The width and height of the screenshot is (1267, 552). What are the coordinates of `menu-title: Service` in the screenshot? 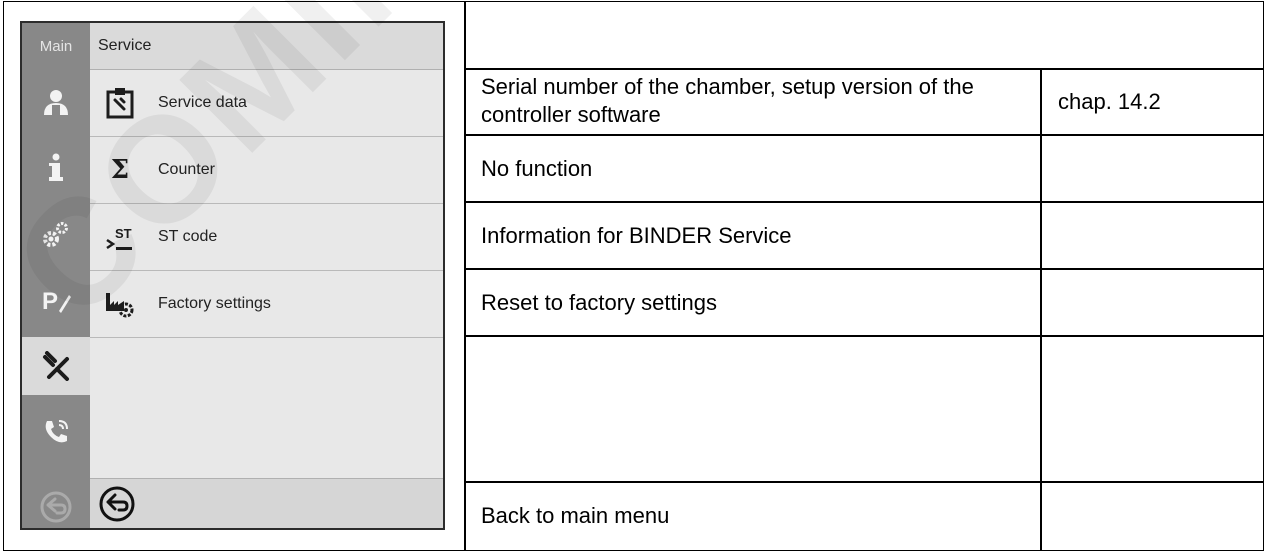 It's located at (266, 46).